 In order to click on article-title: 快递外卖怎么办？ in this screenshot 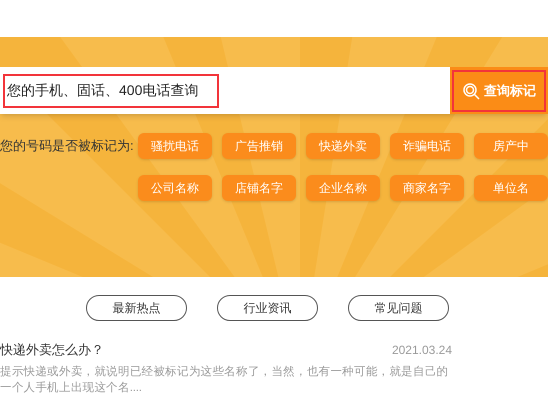, I will do `click(52, 350)`.